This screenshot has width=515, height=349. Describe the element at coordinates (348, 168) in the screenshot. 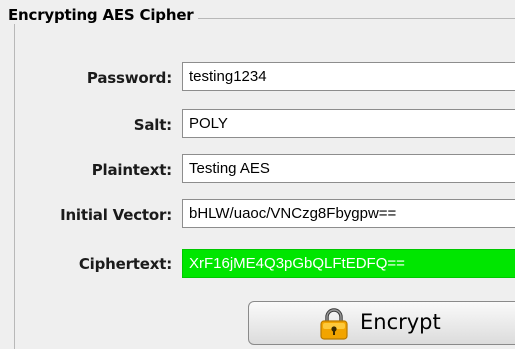

I see `plaintext-field: Testing AES` at that location.